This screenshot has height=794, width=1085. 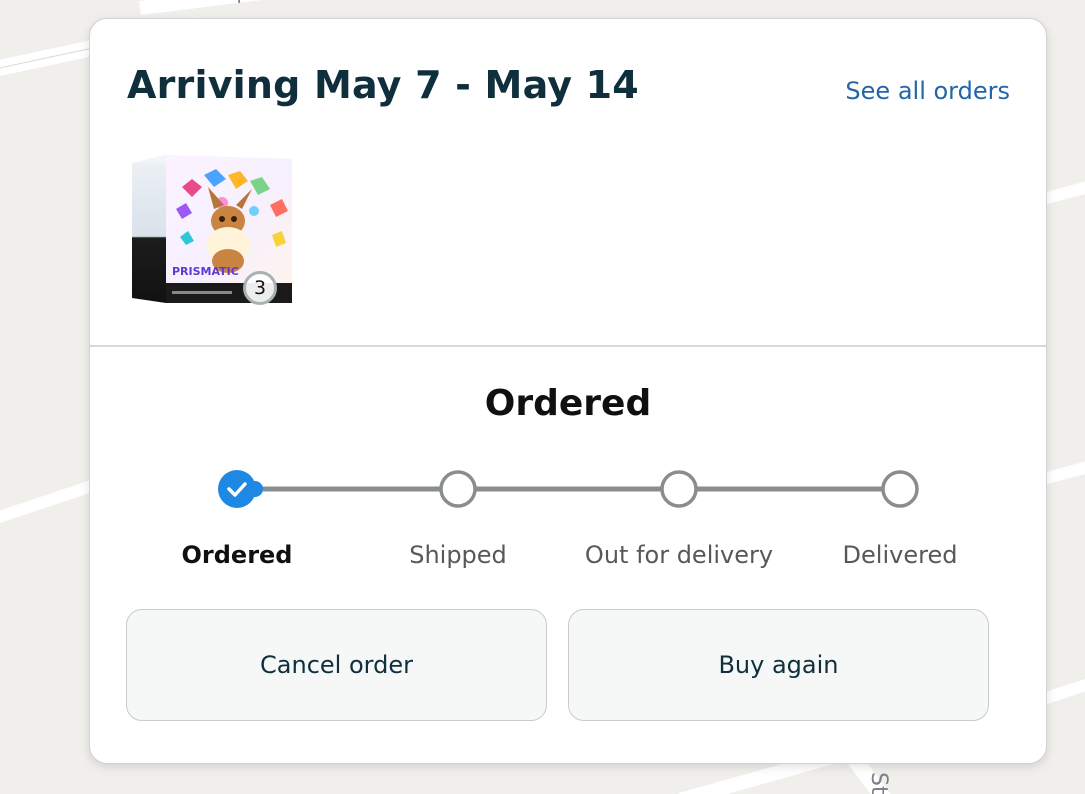 I want to click on buy-again-button: Buy again, so click(x=778, y=665).